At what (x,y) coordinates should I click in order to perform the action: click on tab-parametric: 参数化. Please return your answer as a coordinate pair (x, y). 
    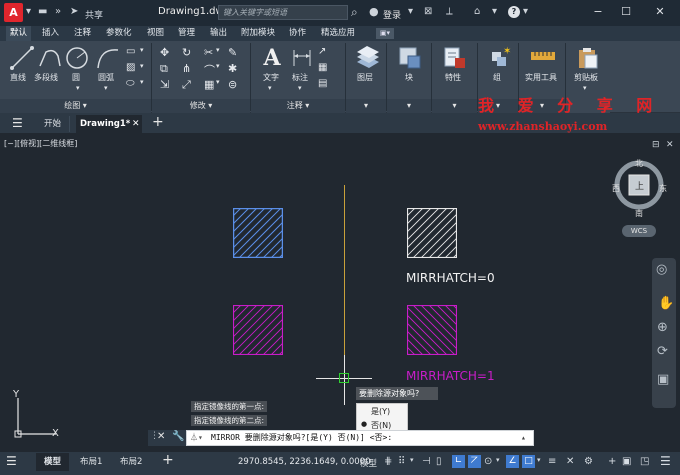
    Looking at the image, I should click on (119, 33).